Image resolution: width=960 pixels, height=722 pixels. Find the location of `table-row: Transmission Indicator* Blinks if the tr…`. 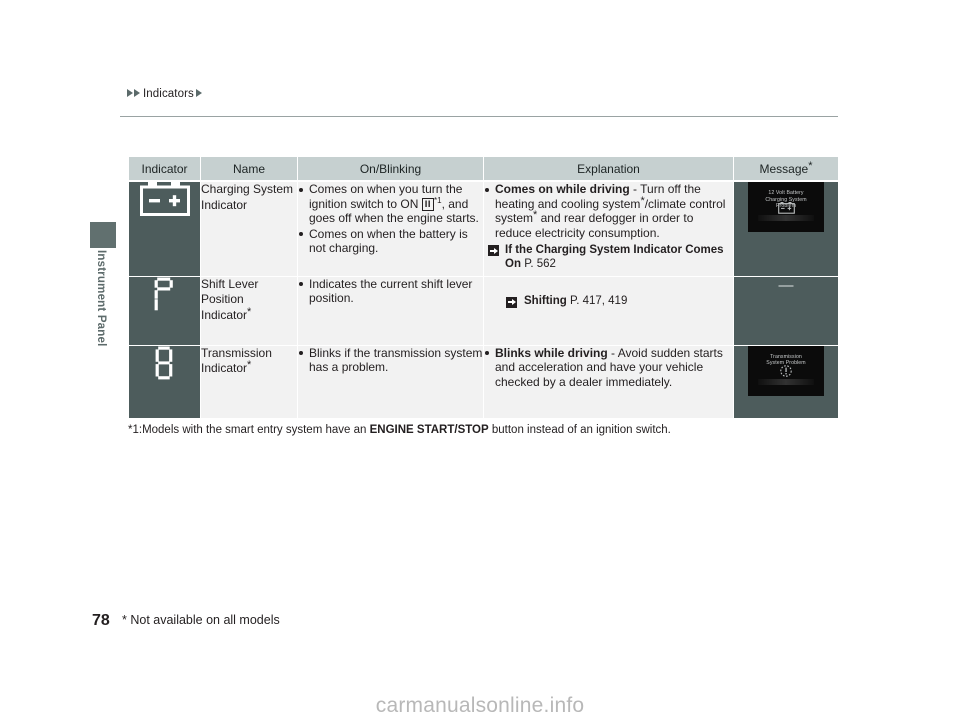

table-row: Transmission Indicator* Blinks if the tr… is located at coordinates (483, 381).